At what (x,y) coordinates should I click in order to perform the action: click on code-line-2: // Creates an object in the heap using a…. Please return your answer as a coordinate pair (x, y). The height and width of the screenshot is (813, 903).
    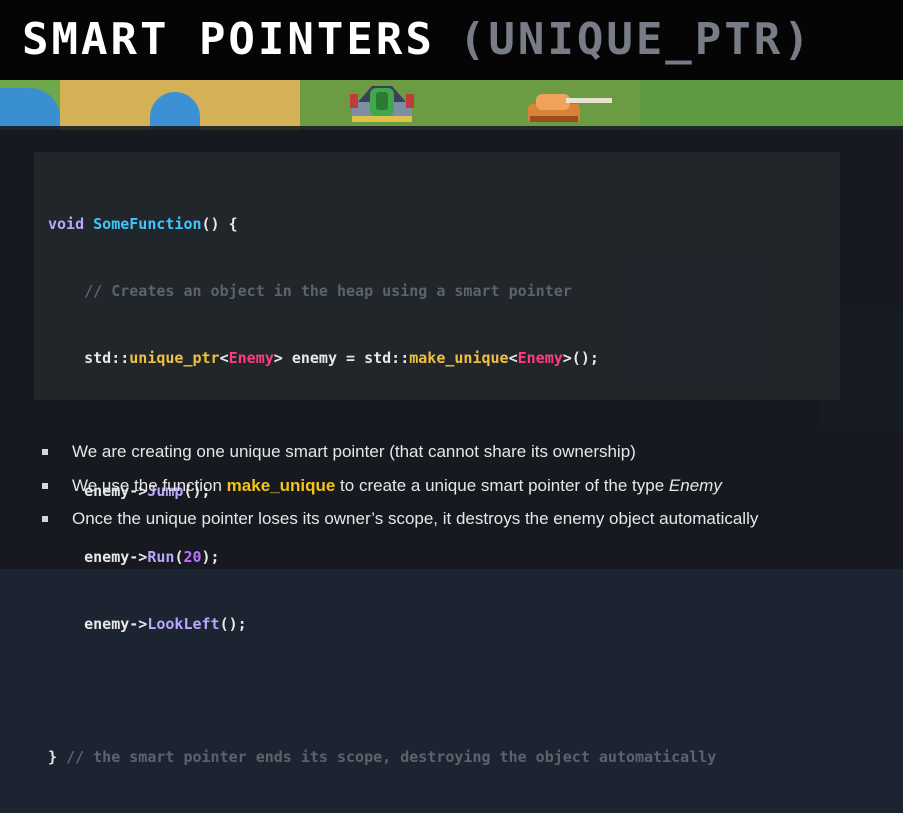
    Looking at the image, I should click on (382, 291).